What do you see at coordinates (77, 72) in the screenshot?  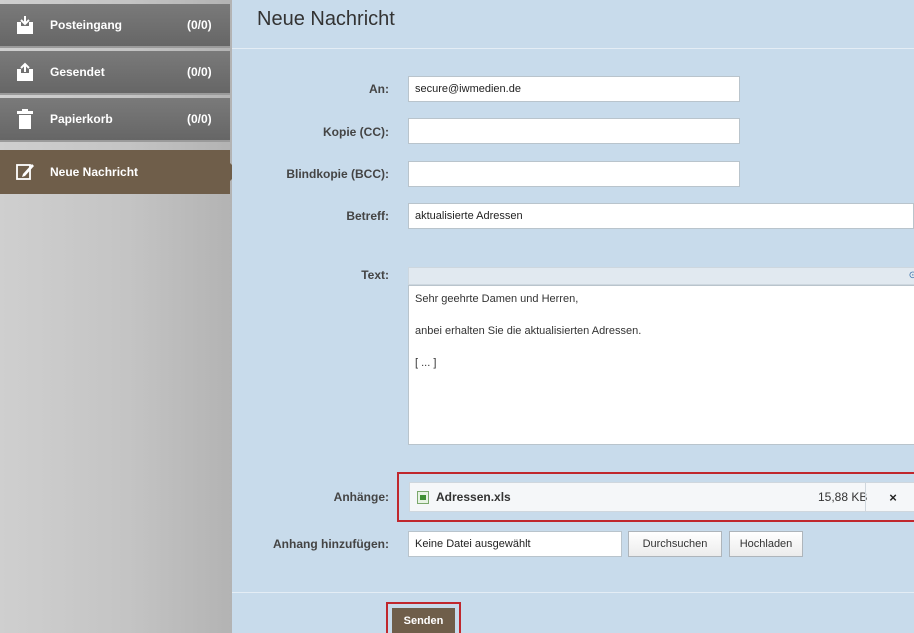 I see `sidebar-item-label: Gesendet` at bounding box center [77, 72].